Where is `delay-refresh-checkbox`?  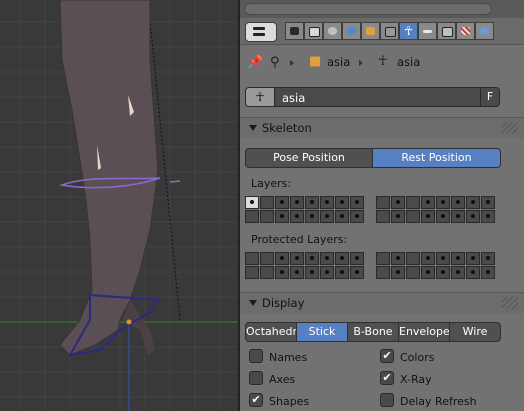 delay-refresh-checkbox is located at coordinates (387, 400).